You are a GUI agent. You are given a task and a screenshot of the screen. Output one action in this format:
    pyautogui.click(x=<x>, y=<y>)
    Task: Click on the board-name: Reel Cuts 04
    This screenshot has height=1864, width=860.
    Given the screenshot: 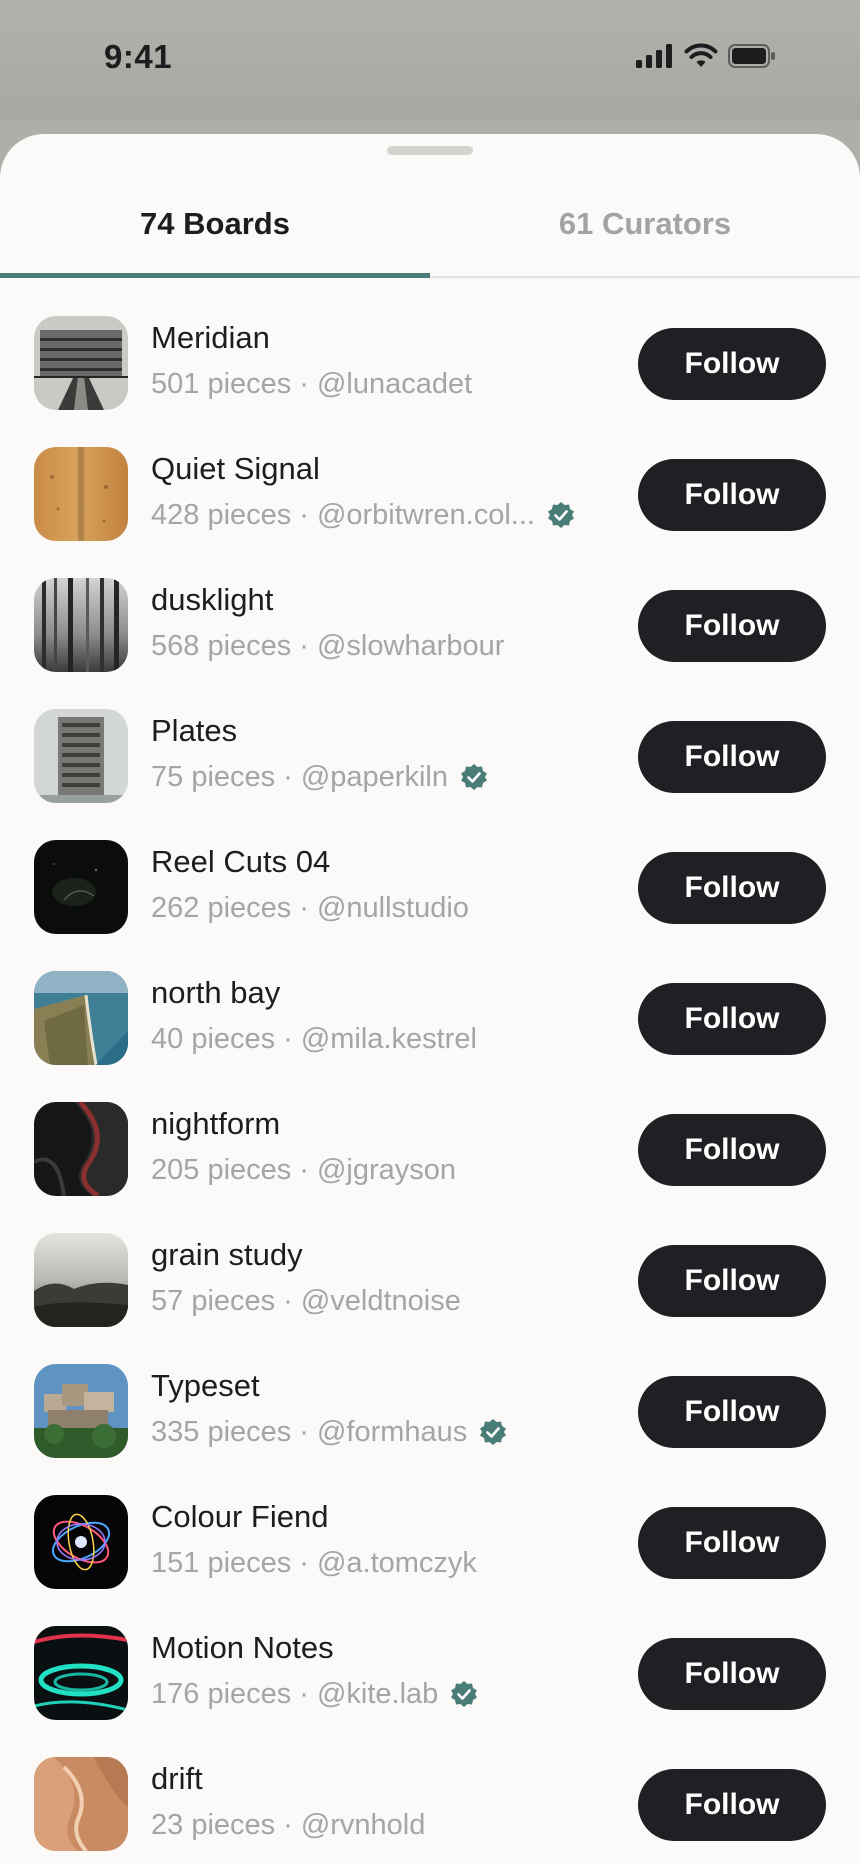 What is the action you would take?
    pyautogui.click(x=241, y=861)
    